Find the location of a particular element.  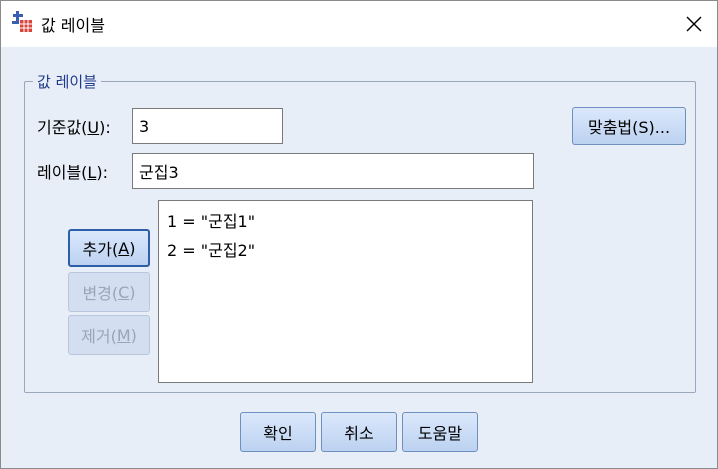

add-button-end: ) is located at coordinates (132, 248).